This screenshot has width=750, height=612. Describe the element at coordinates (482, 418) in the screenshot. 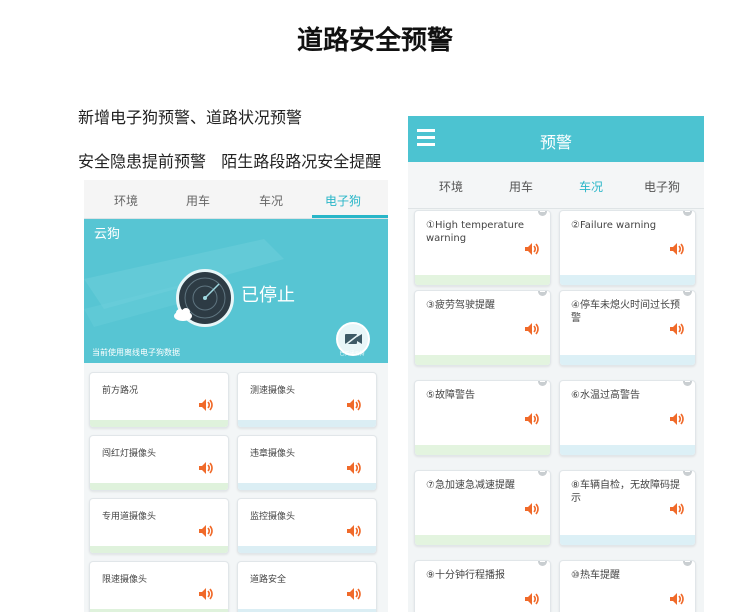

I see `right-warning-card: ⑤故障警告` at that location.